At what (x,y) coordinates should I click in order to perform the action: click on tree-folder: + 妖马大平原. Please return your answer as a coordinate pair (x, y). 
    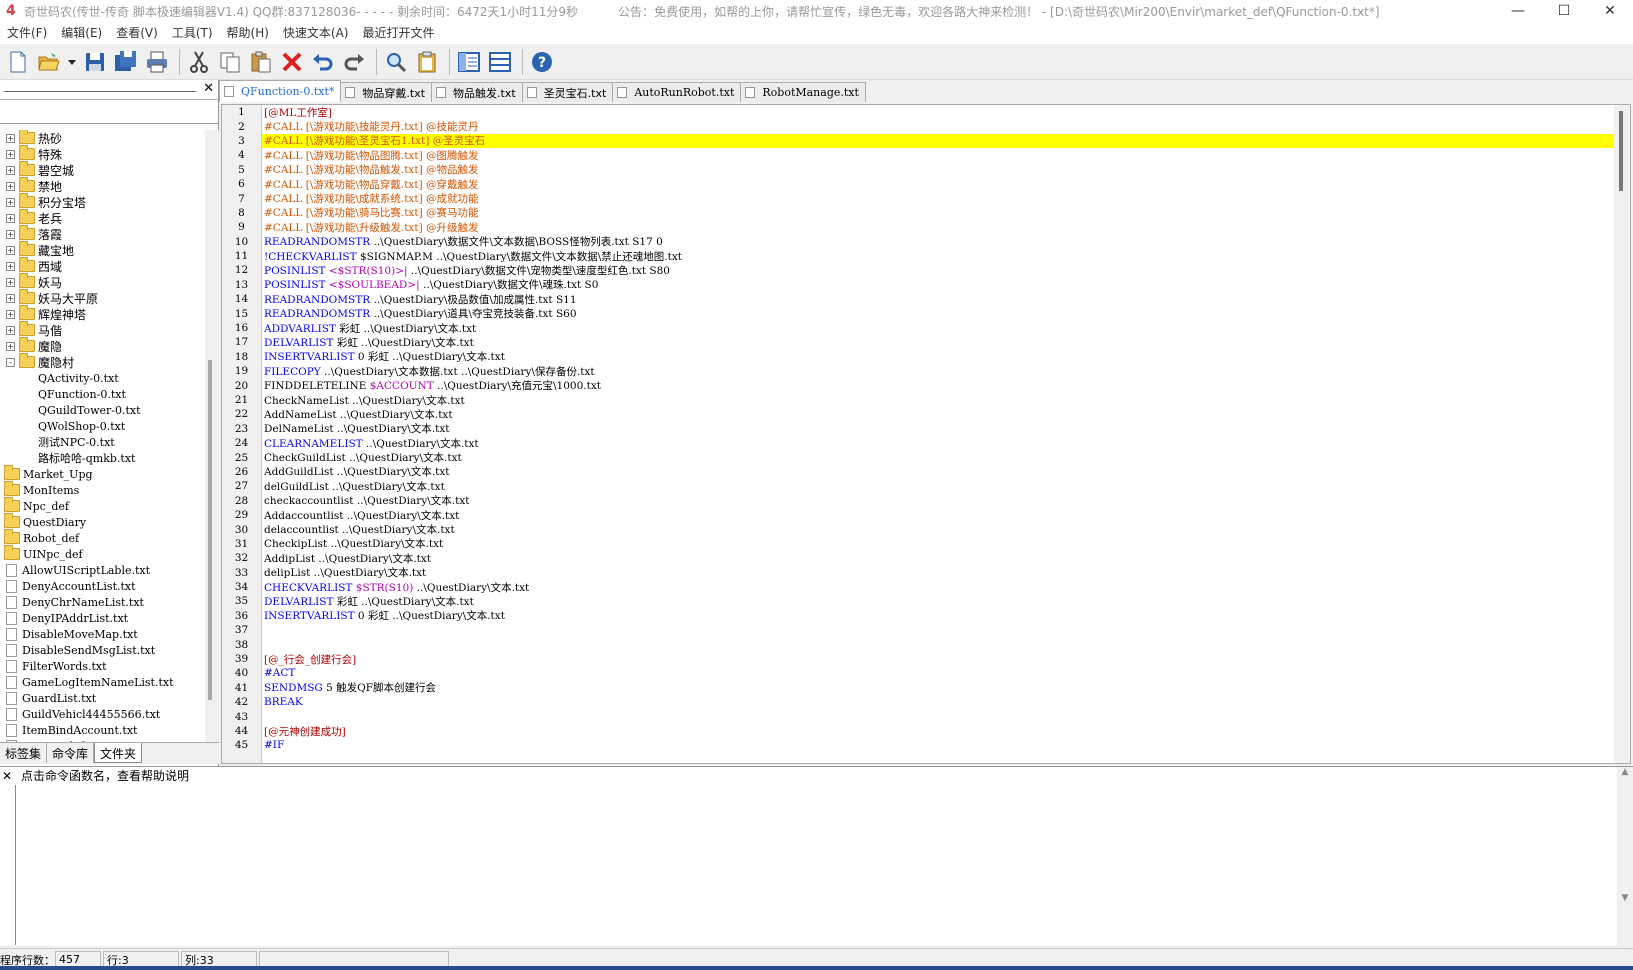
    Looking at the image, I should click on (102, 297).